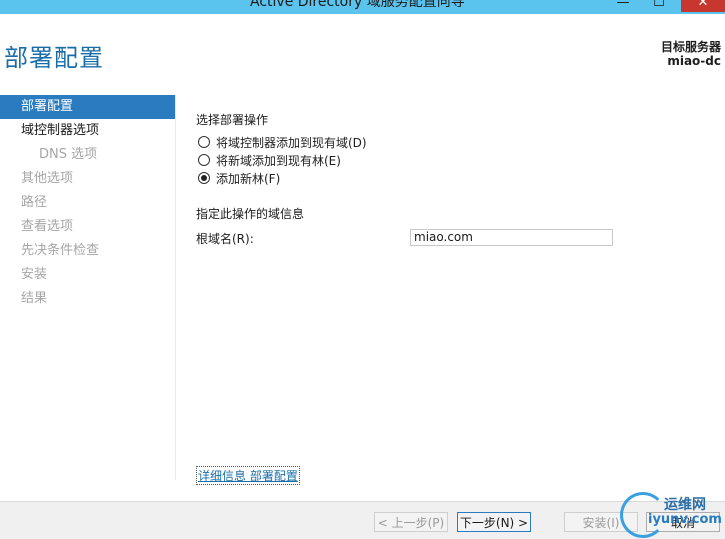 The image size is (725, 539). I want to click on target-server-label: 目标服务器, so click(690, 47).